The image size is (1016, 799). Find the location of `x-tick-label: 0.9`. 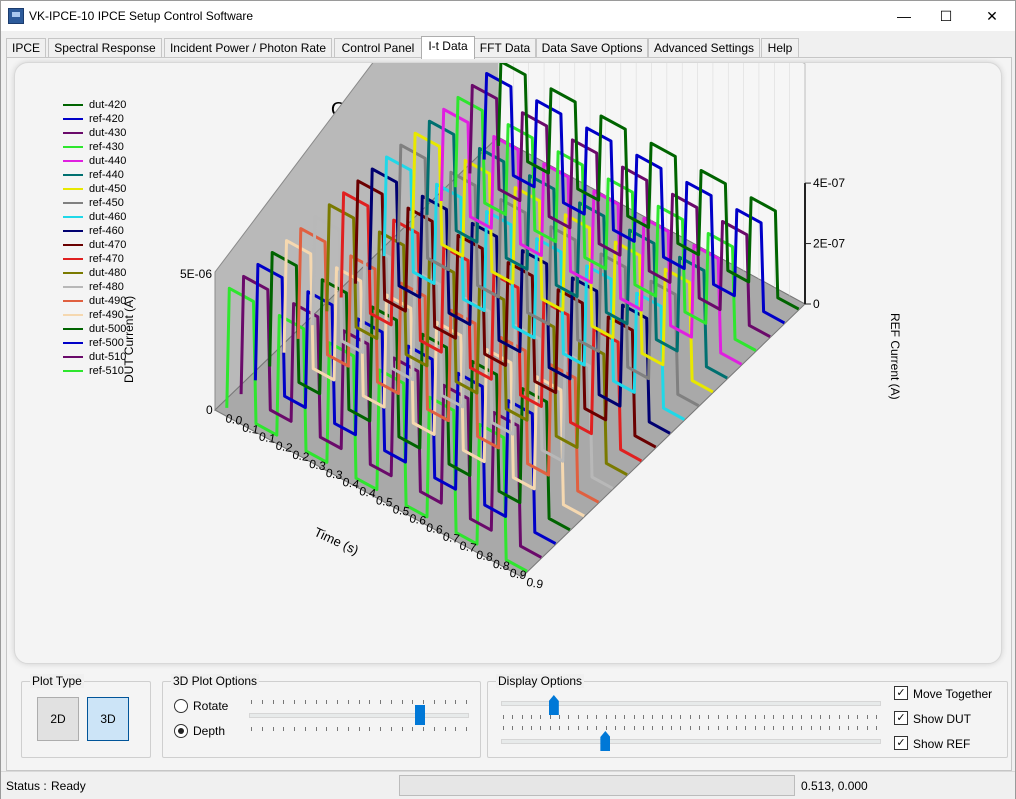

x-tick-label: 0.9 is located at coordinates (534, 583).